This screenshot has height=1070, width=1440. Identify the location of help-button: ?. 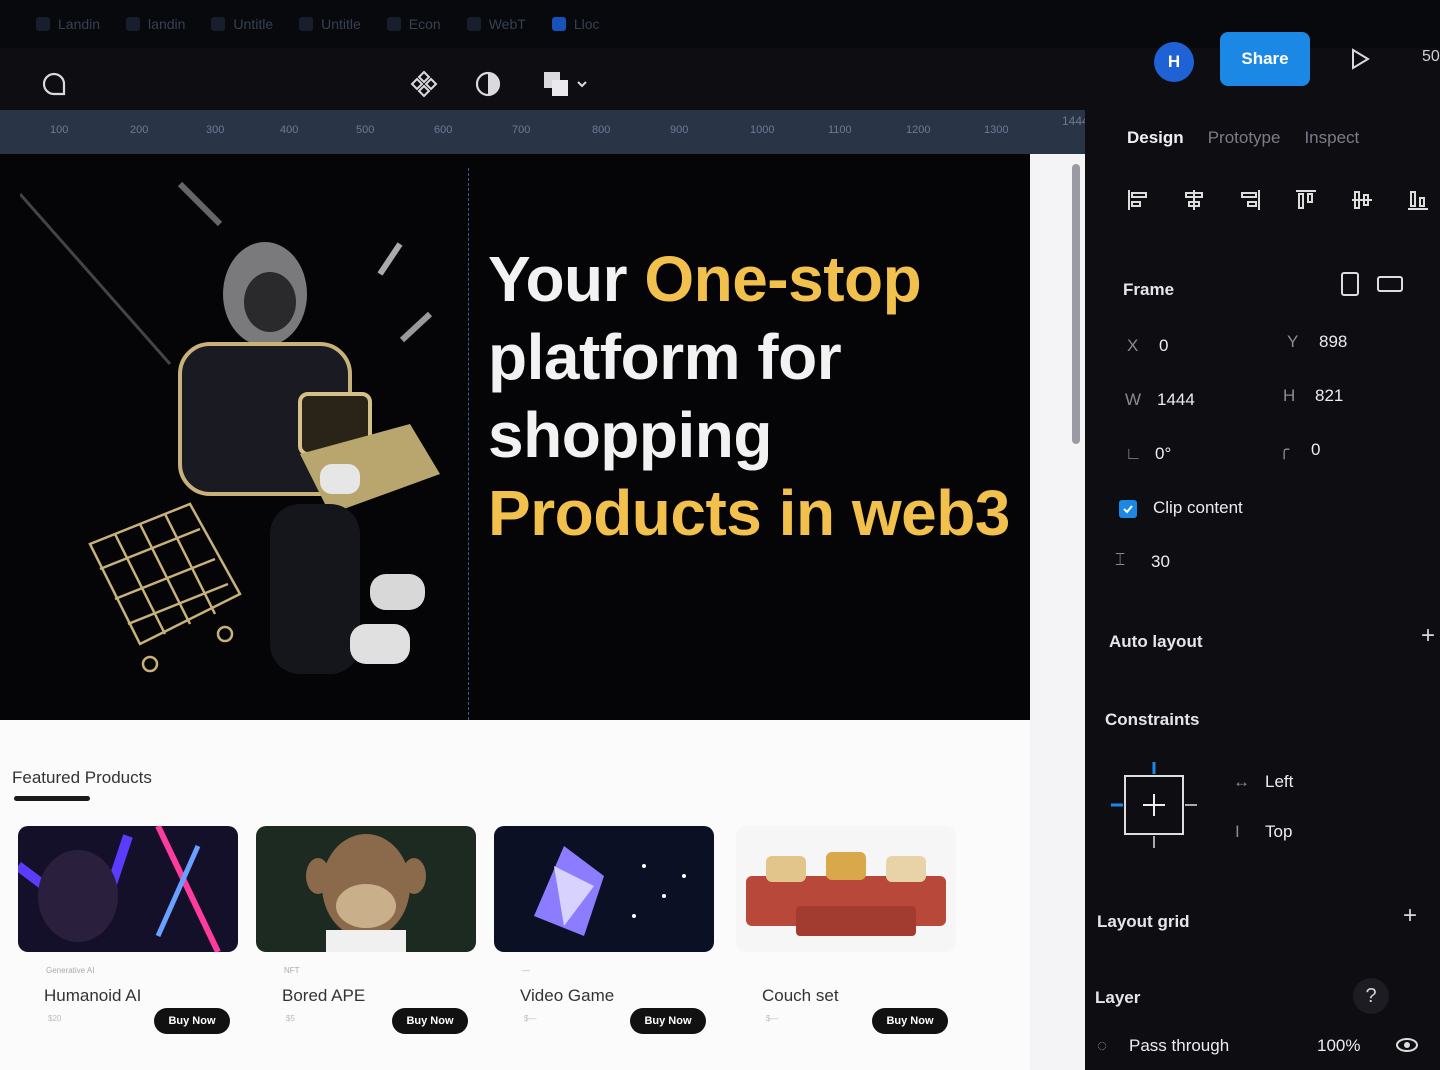
(1371, 996).